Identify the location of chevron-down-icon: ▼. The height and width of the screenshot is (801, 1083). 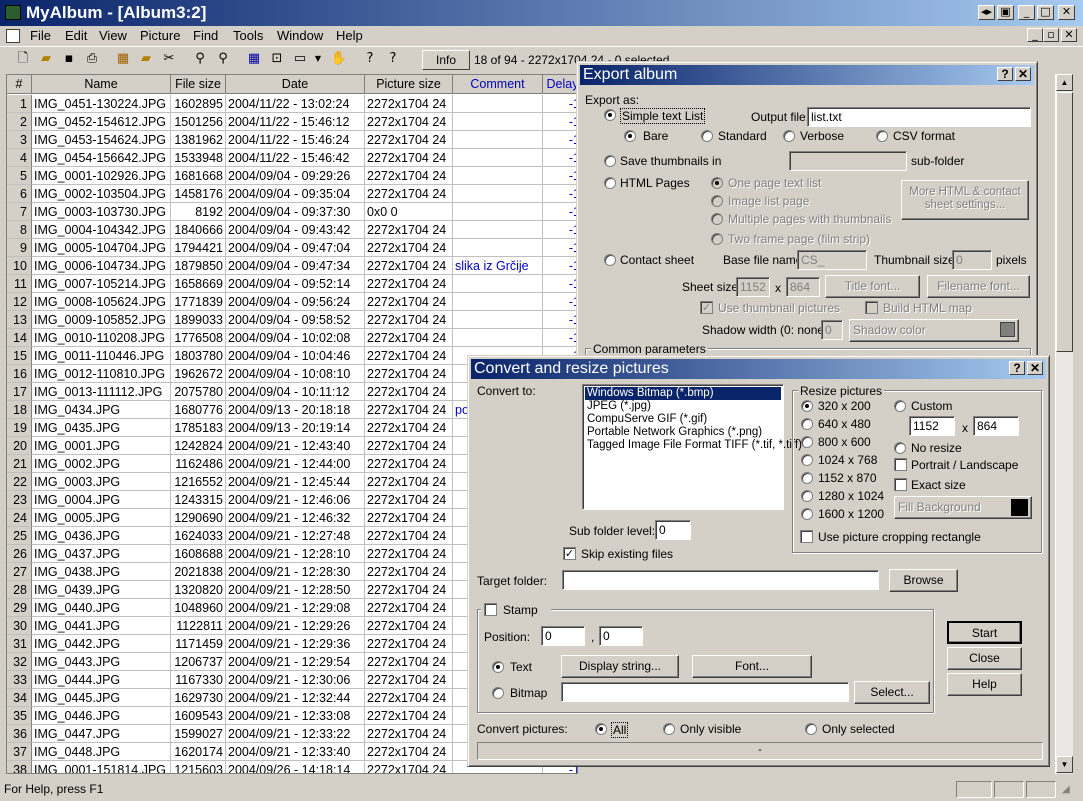
(318, 59).